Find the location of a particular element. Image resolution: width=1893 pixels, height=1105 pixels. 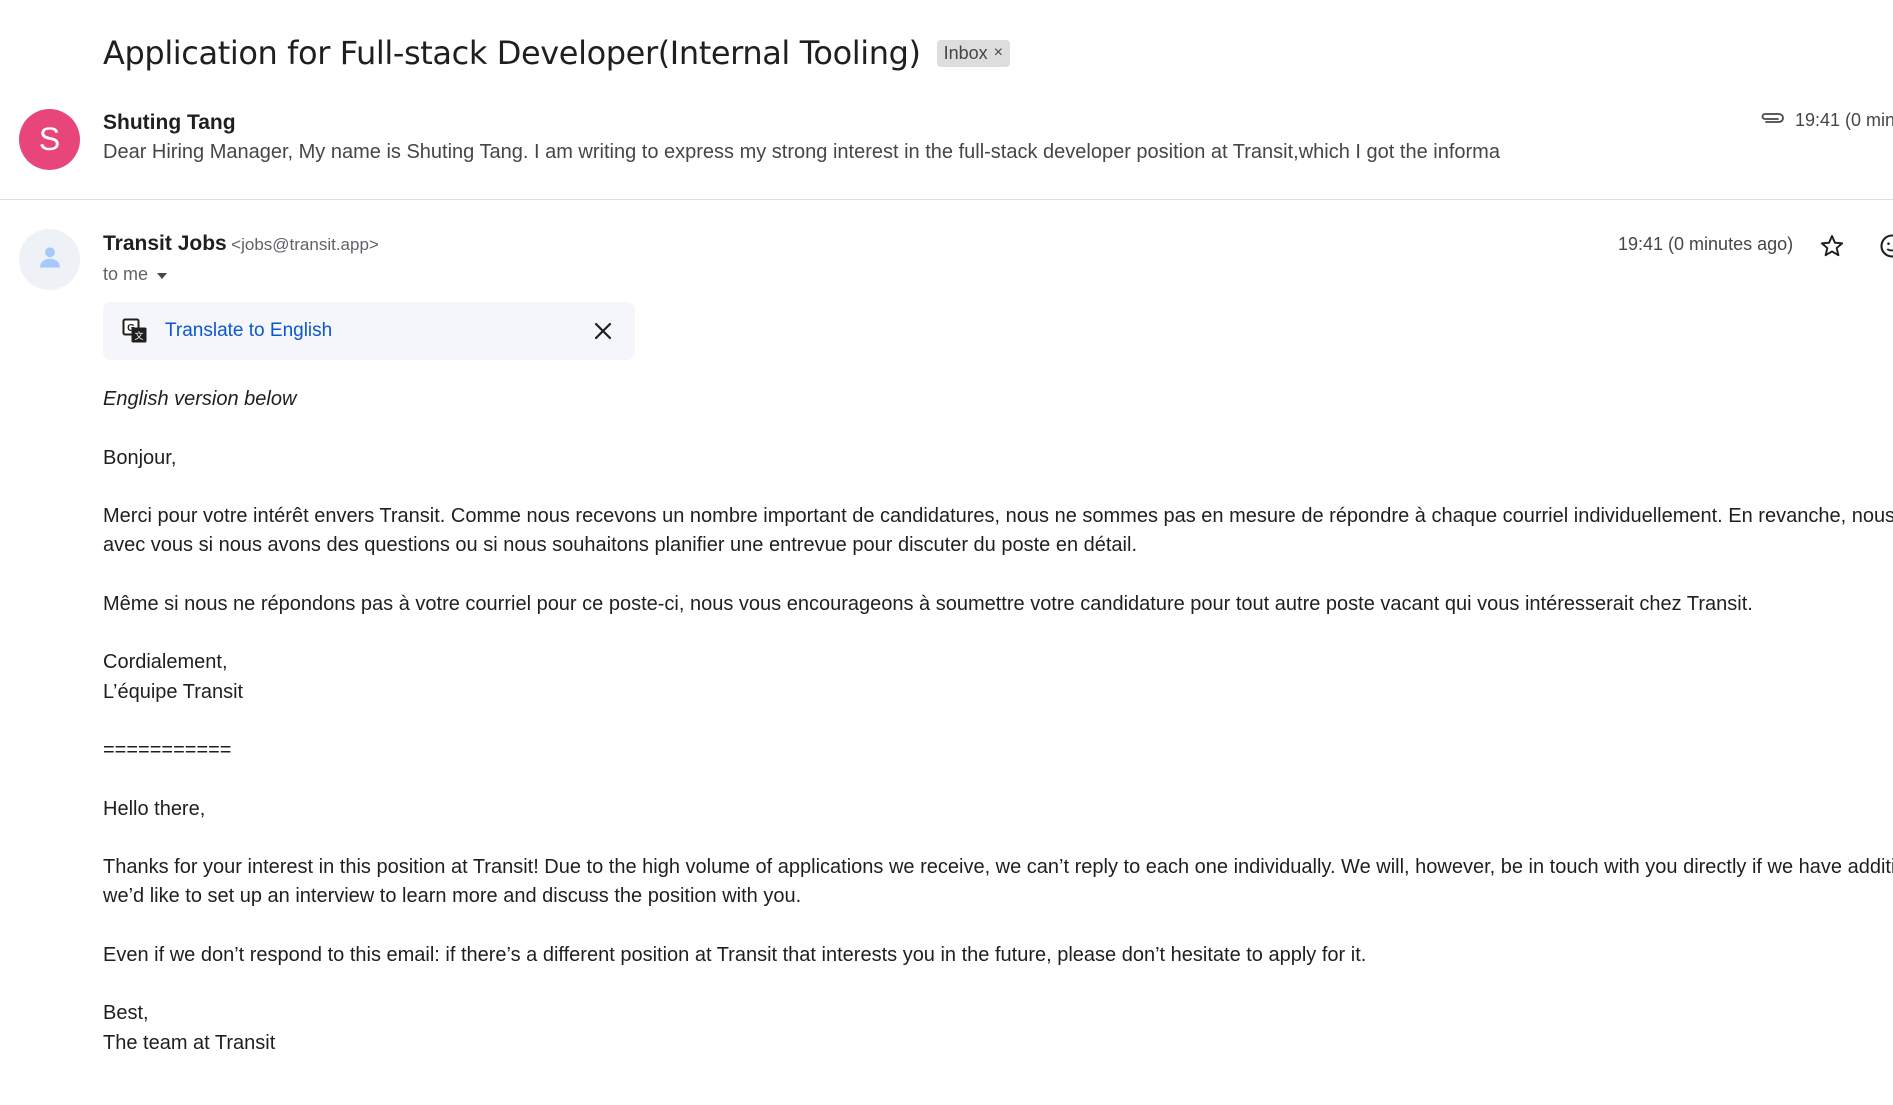

message2-time: 19:41 (0 minutes ago) is located at coordinates (1706, 244).